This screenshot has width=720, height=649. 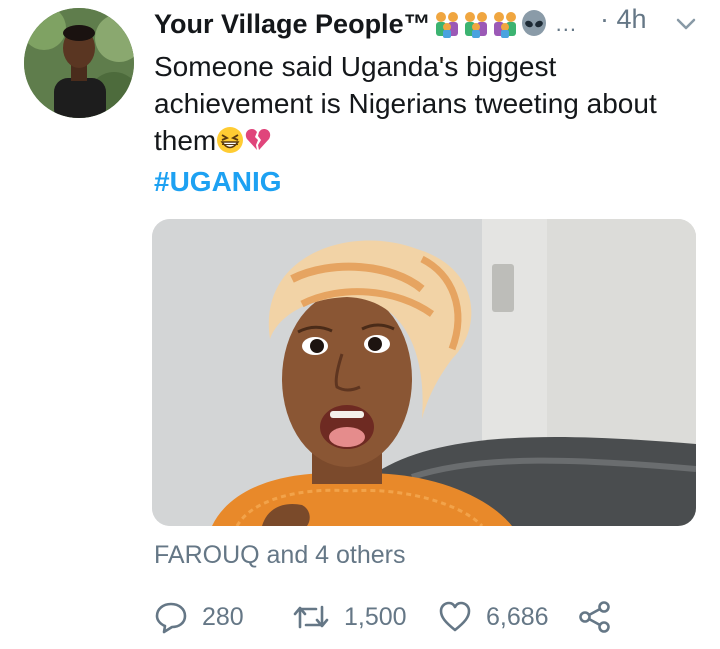 I want to click on like-count: 6,686, so click(x=517, y=616).